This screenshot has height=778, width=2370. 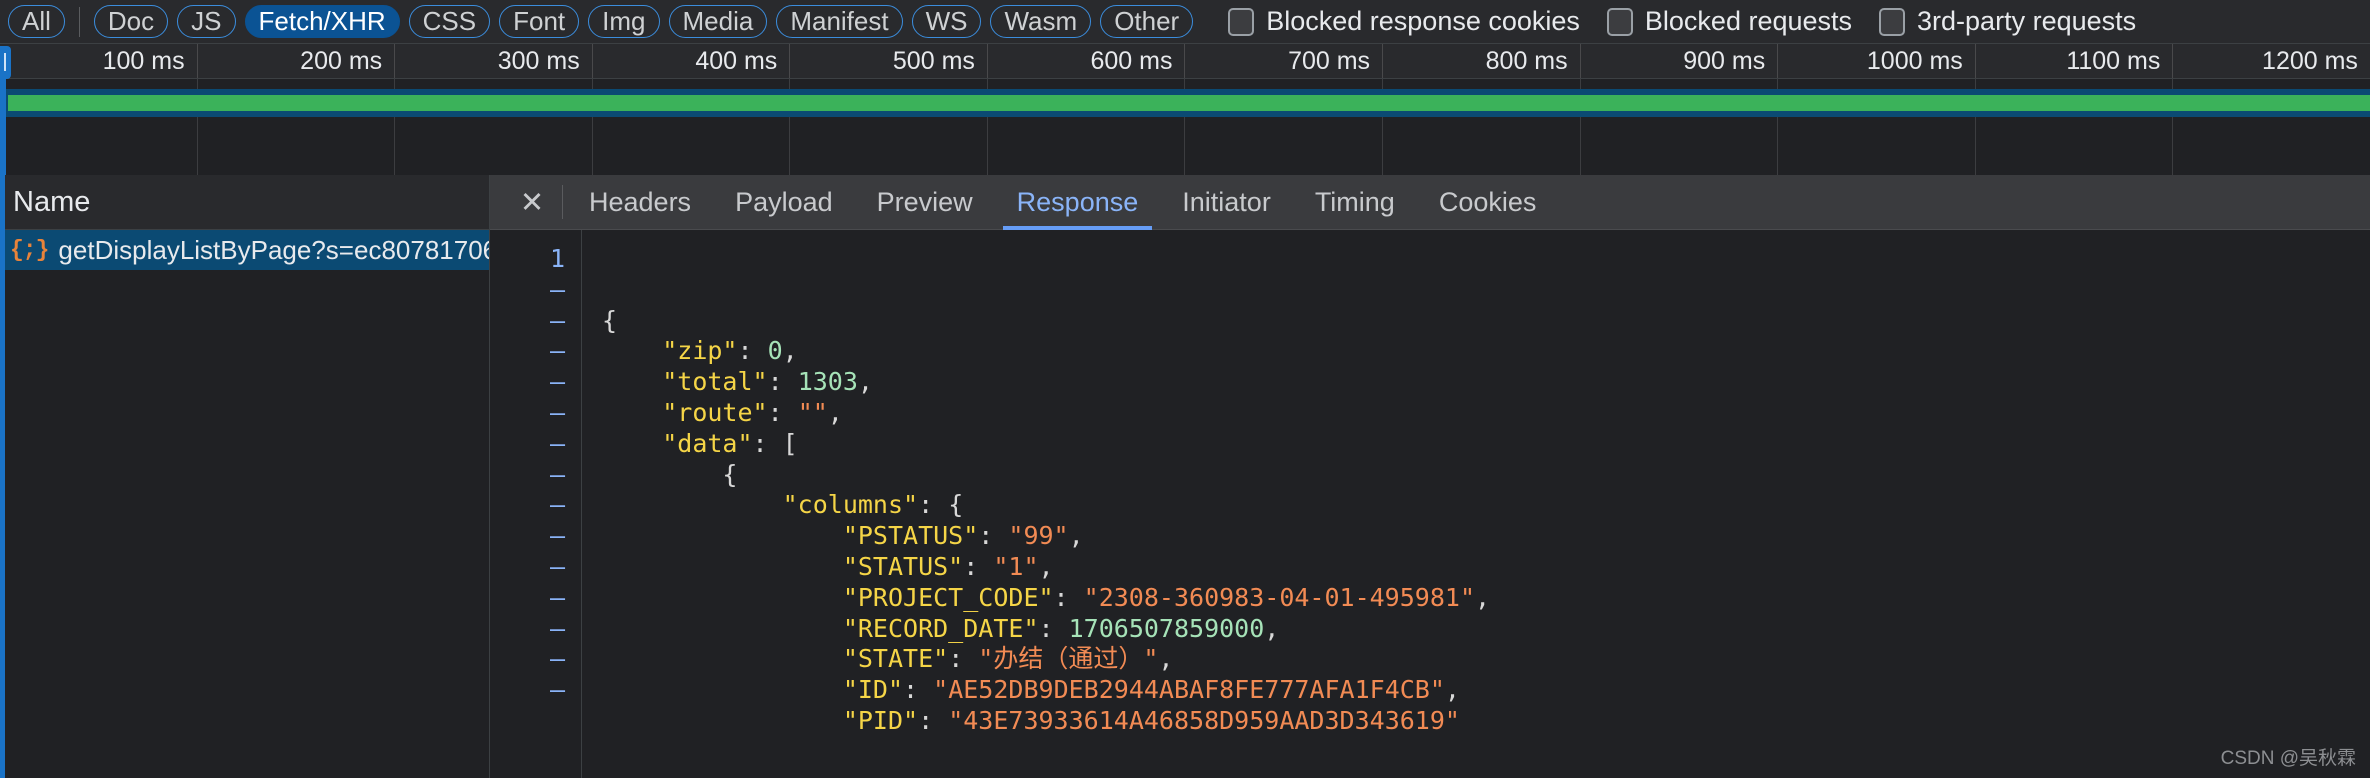 I want to click on ruler-tick: 200 ms, so click(x=297, y=61).